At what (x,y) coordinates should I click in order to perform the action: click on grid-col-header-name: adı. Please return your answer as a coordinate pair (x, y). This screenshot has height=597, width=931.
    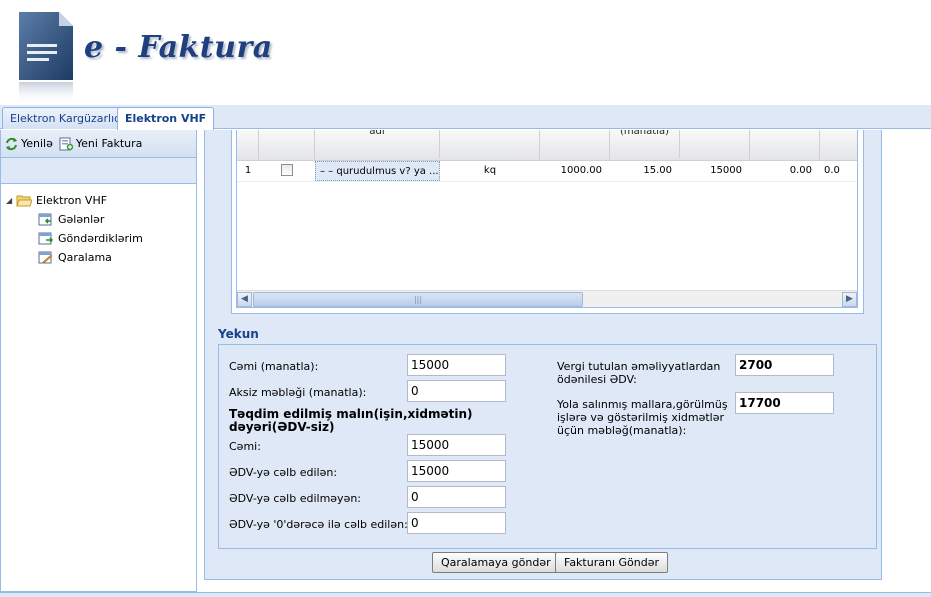
    Looking at the image, I should click on (377, 144).